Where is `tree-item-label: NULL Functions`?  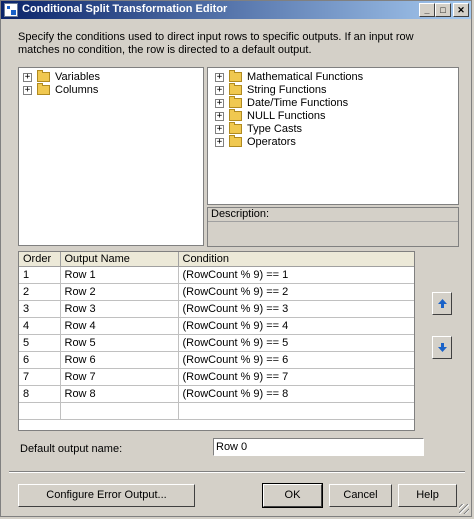 tree-item-label: NULL Functions is located at coordinates (286, 116).